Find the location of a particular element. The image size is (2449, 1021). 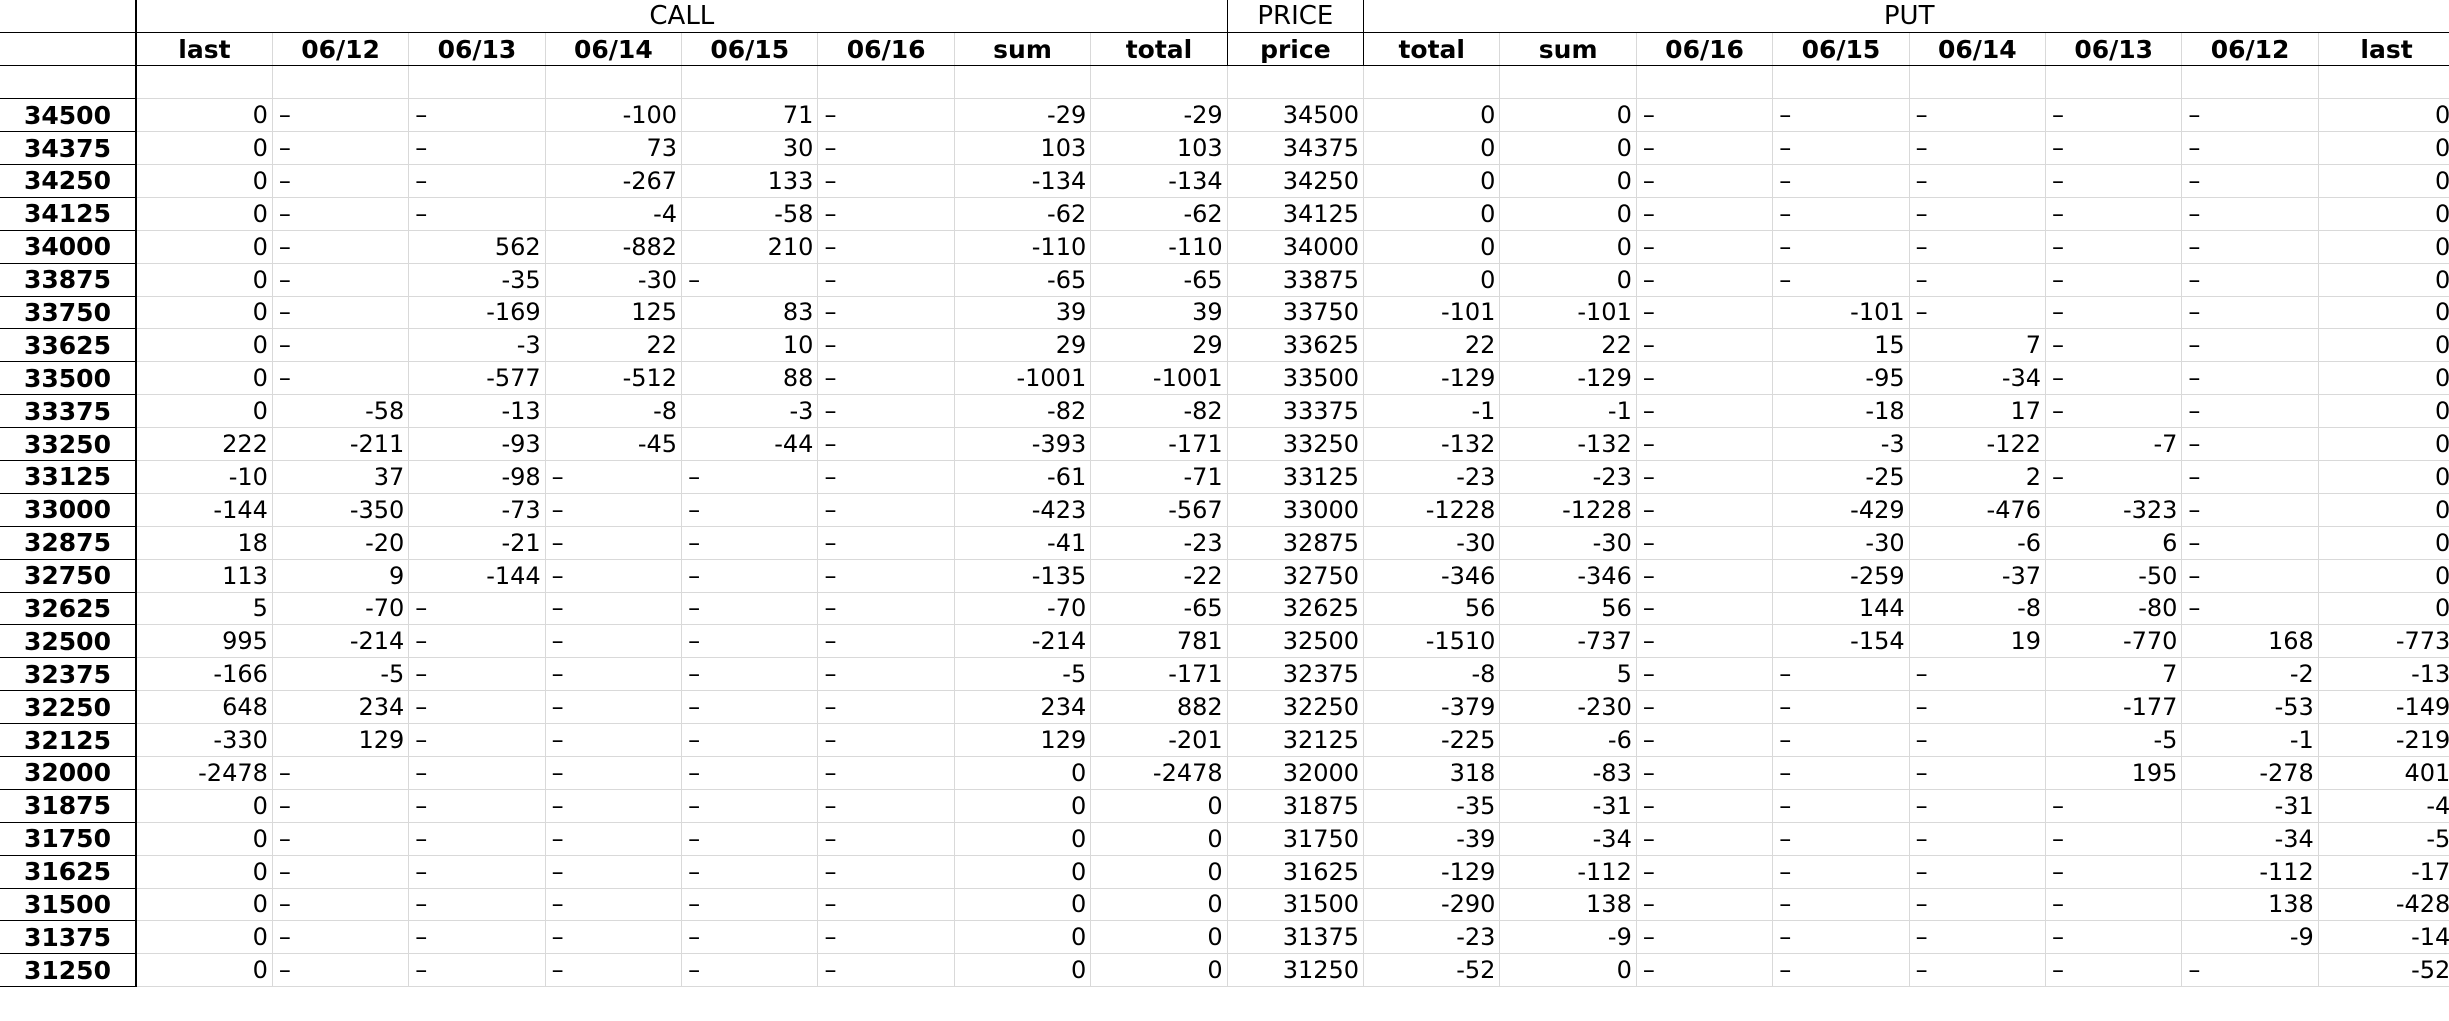

price-cell: 31875 is located at coordinates (1296, 806).